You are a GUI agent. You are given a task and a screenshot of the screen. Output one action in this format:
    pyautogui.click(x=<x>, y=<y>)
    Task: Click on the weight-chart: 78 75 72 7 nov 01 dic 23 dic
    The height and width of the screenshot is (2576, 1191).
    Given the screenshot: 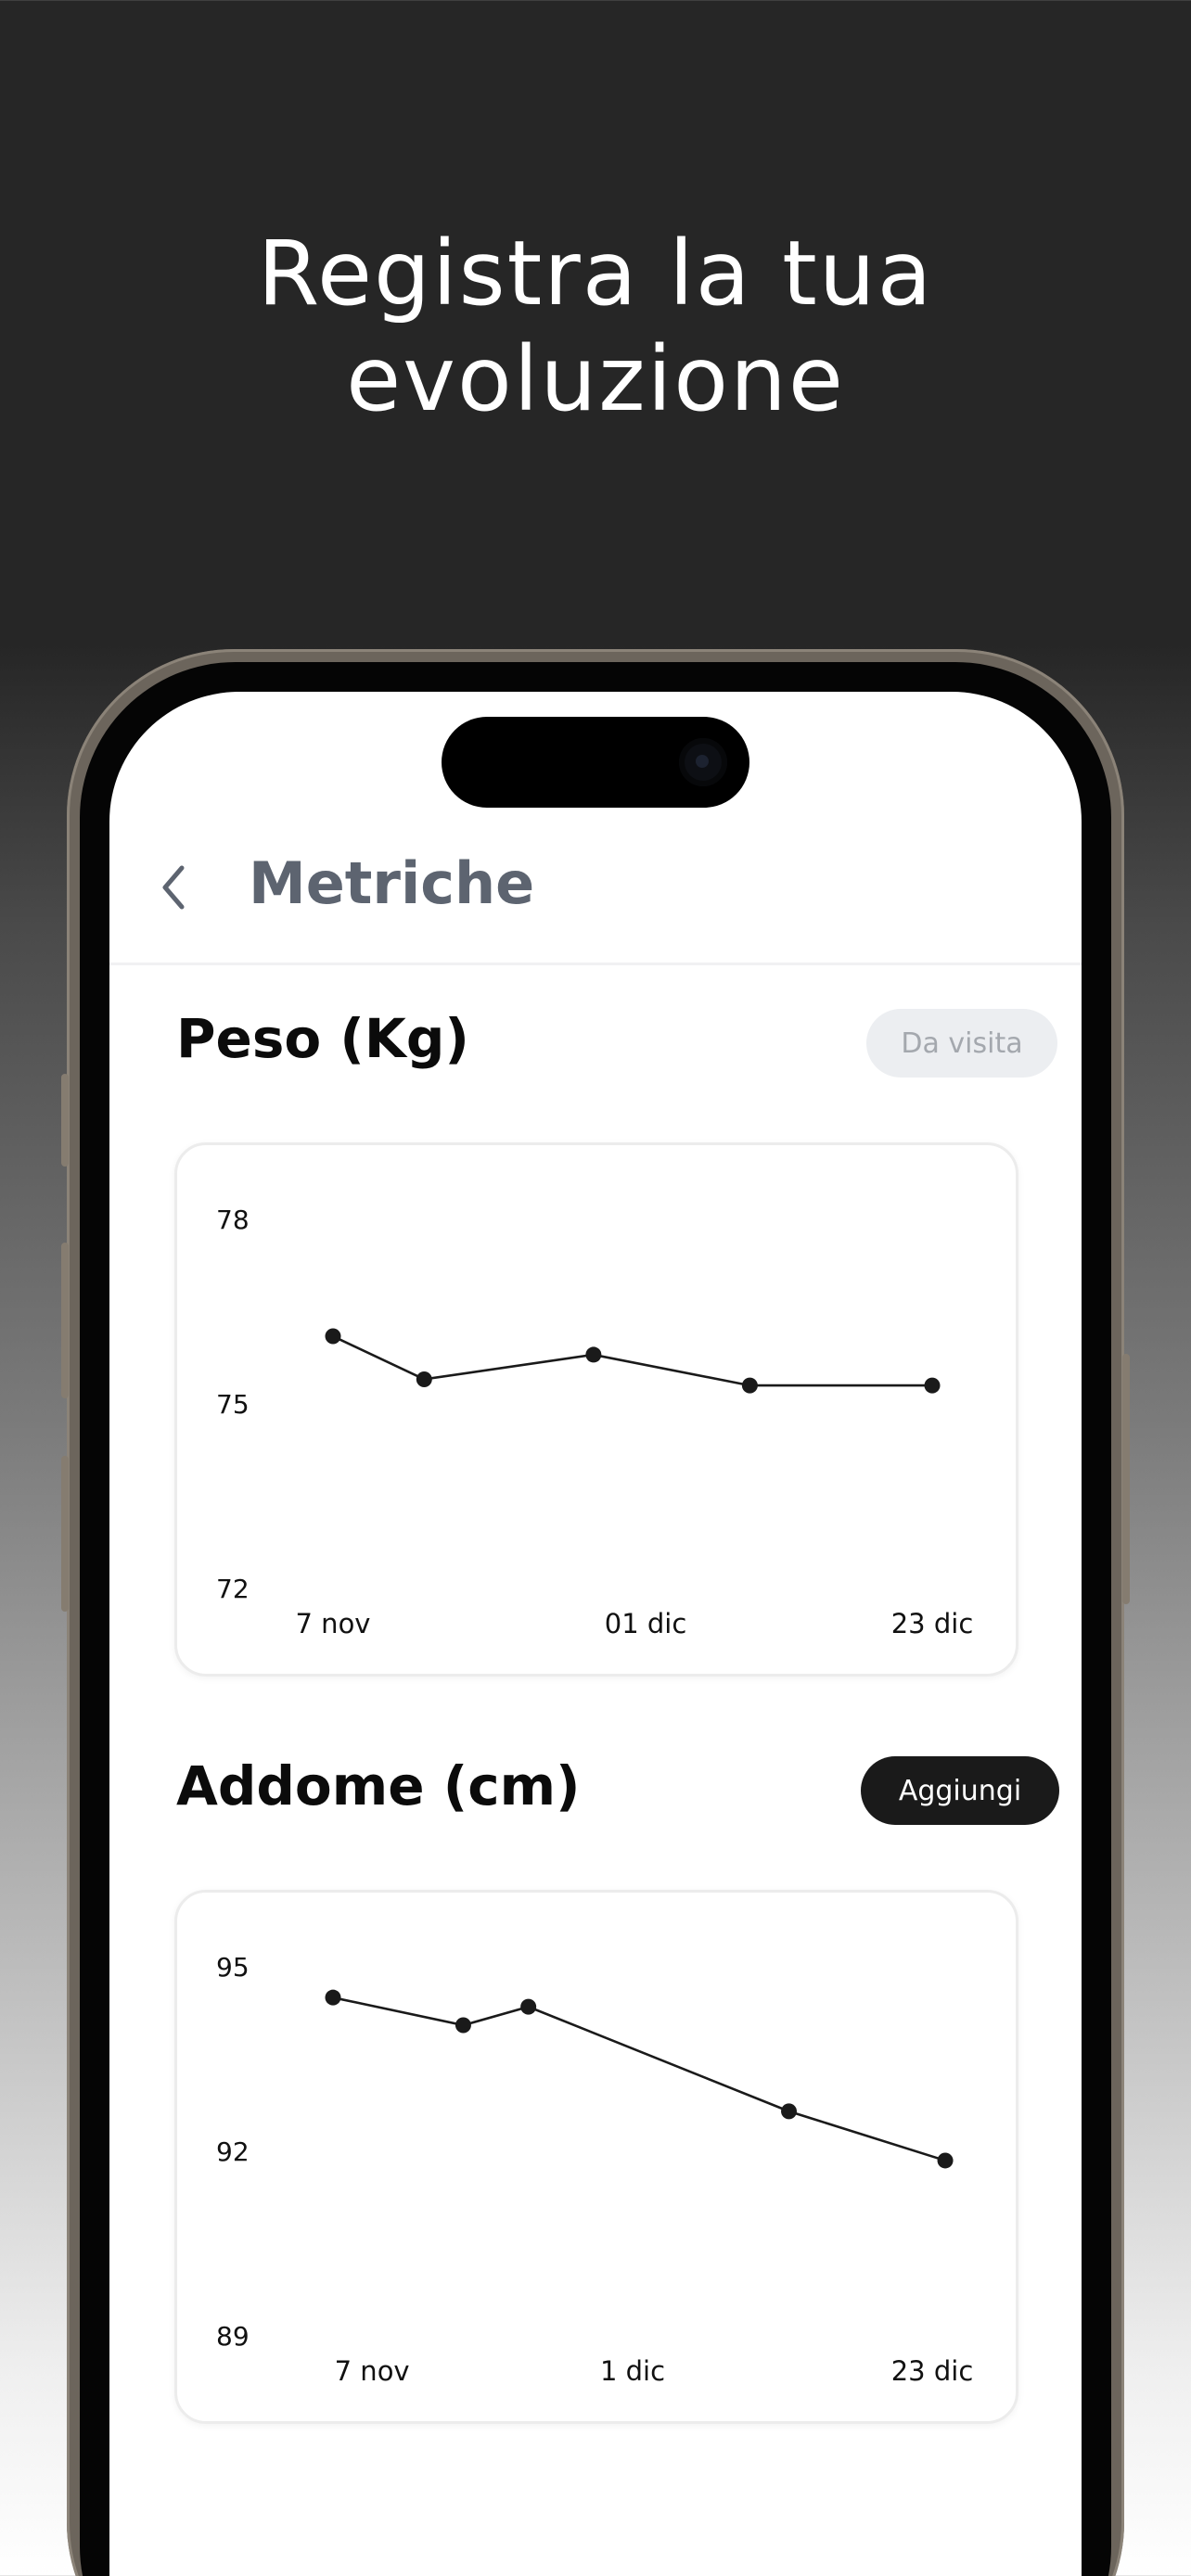 What is the action you would take?
    pyautogui.click(x=595, y=1422)
    